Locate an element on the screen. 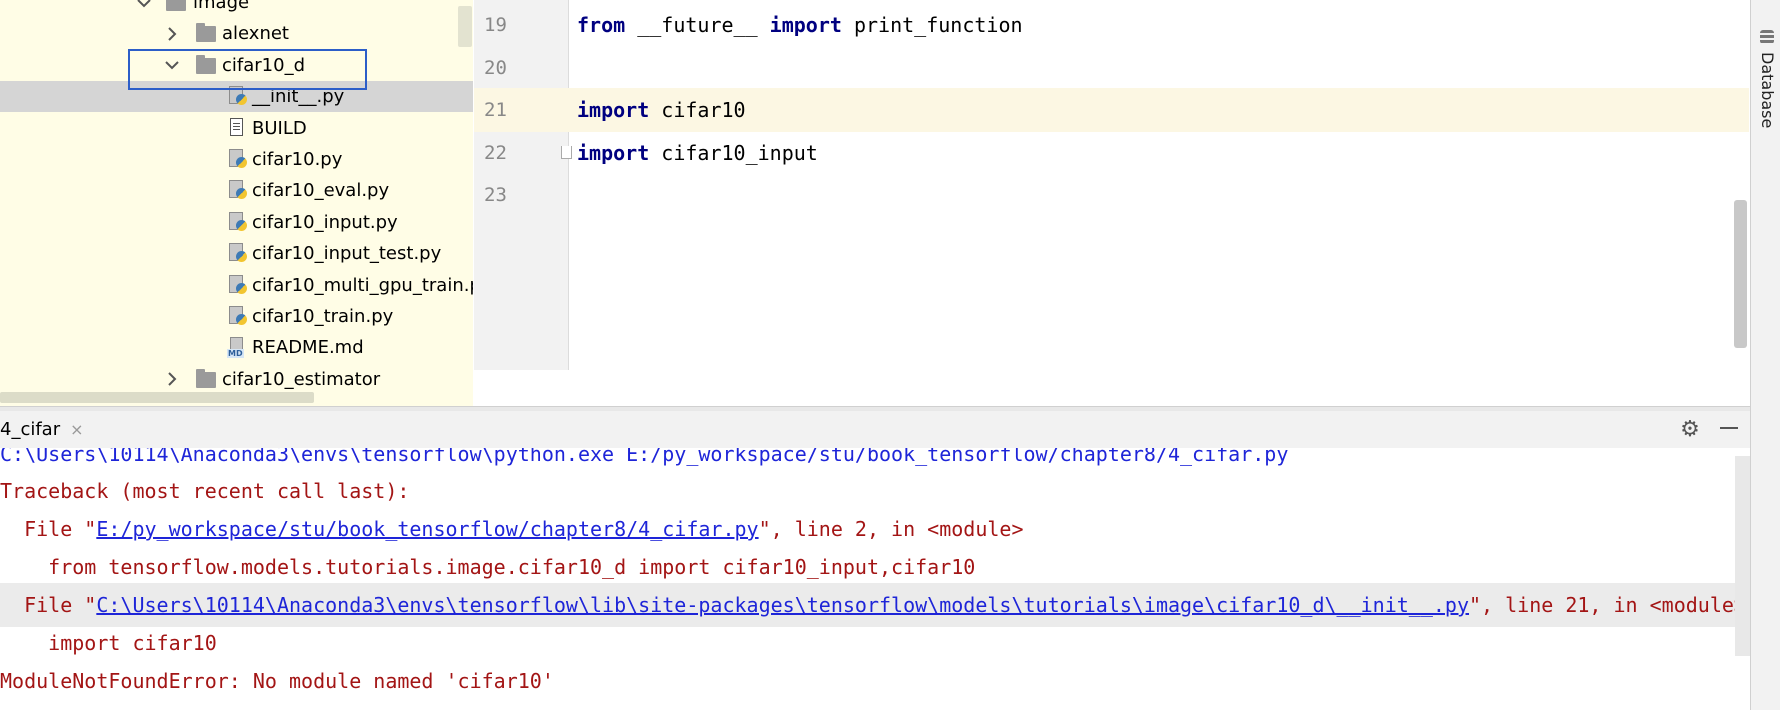  tree-horizontal-scrollbar is located at coordinates (157, 397).